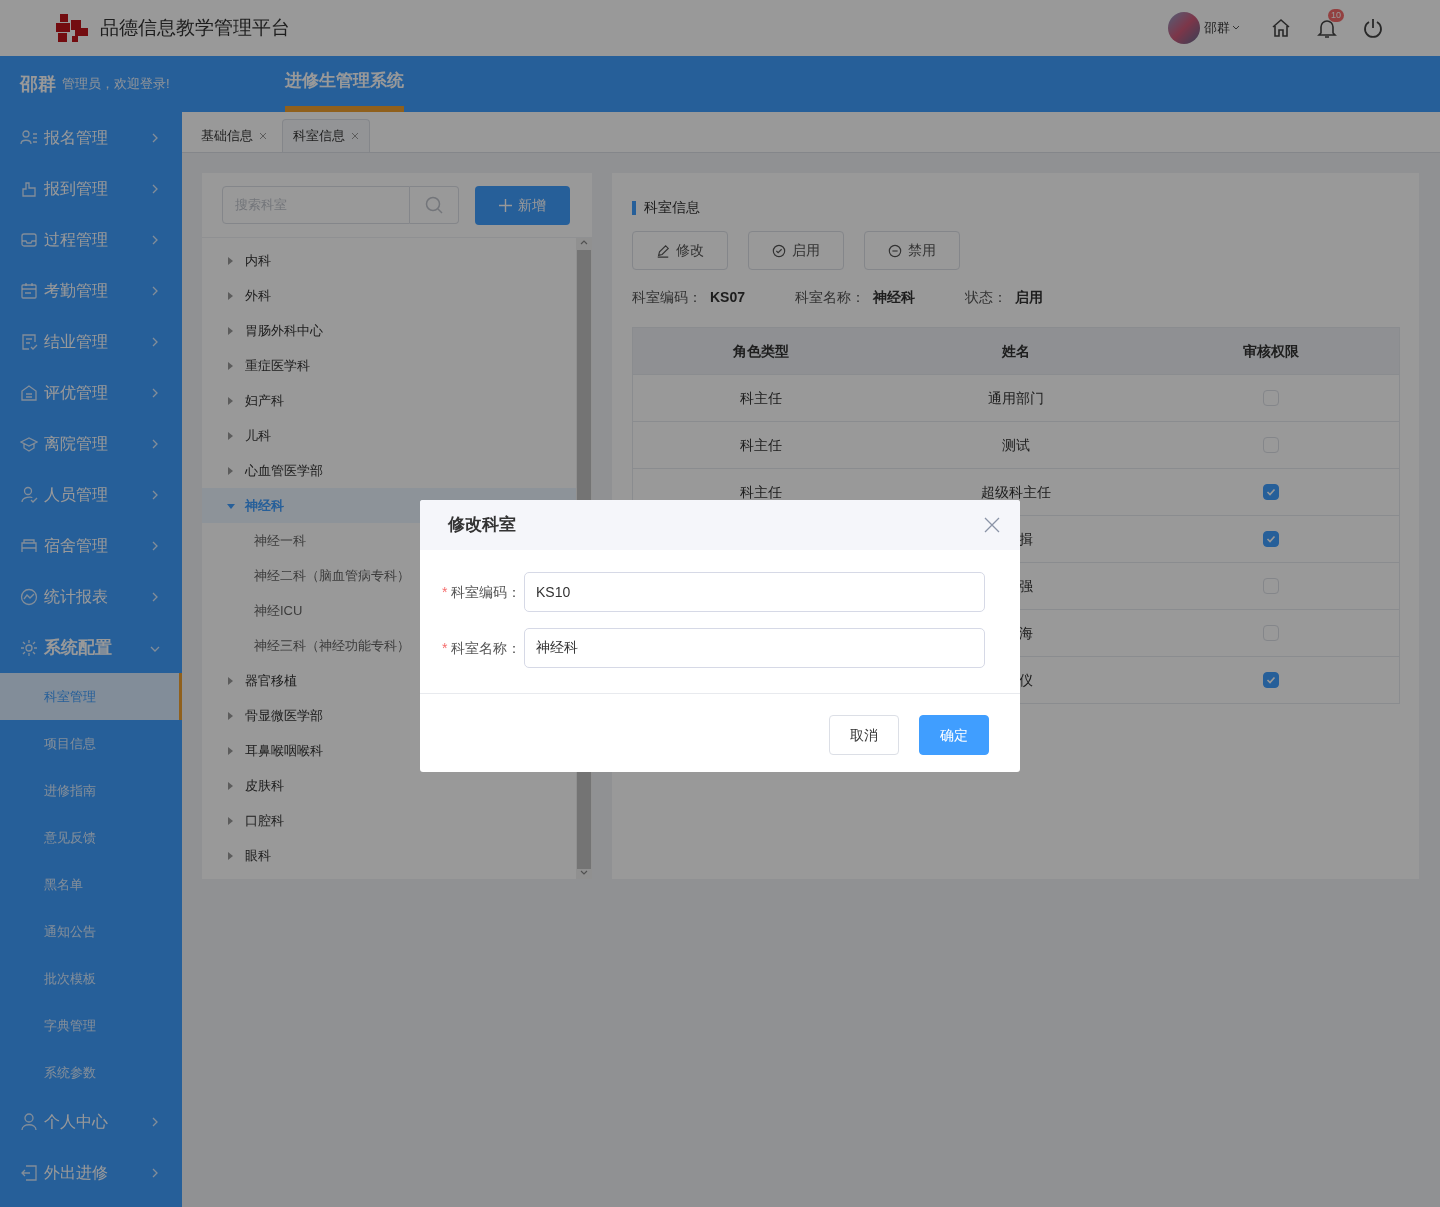 The height and width of the screenshot is (1207, 1440). I want to click on section-title: 科室信息, so click(672, 207).